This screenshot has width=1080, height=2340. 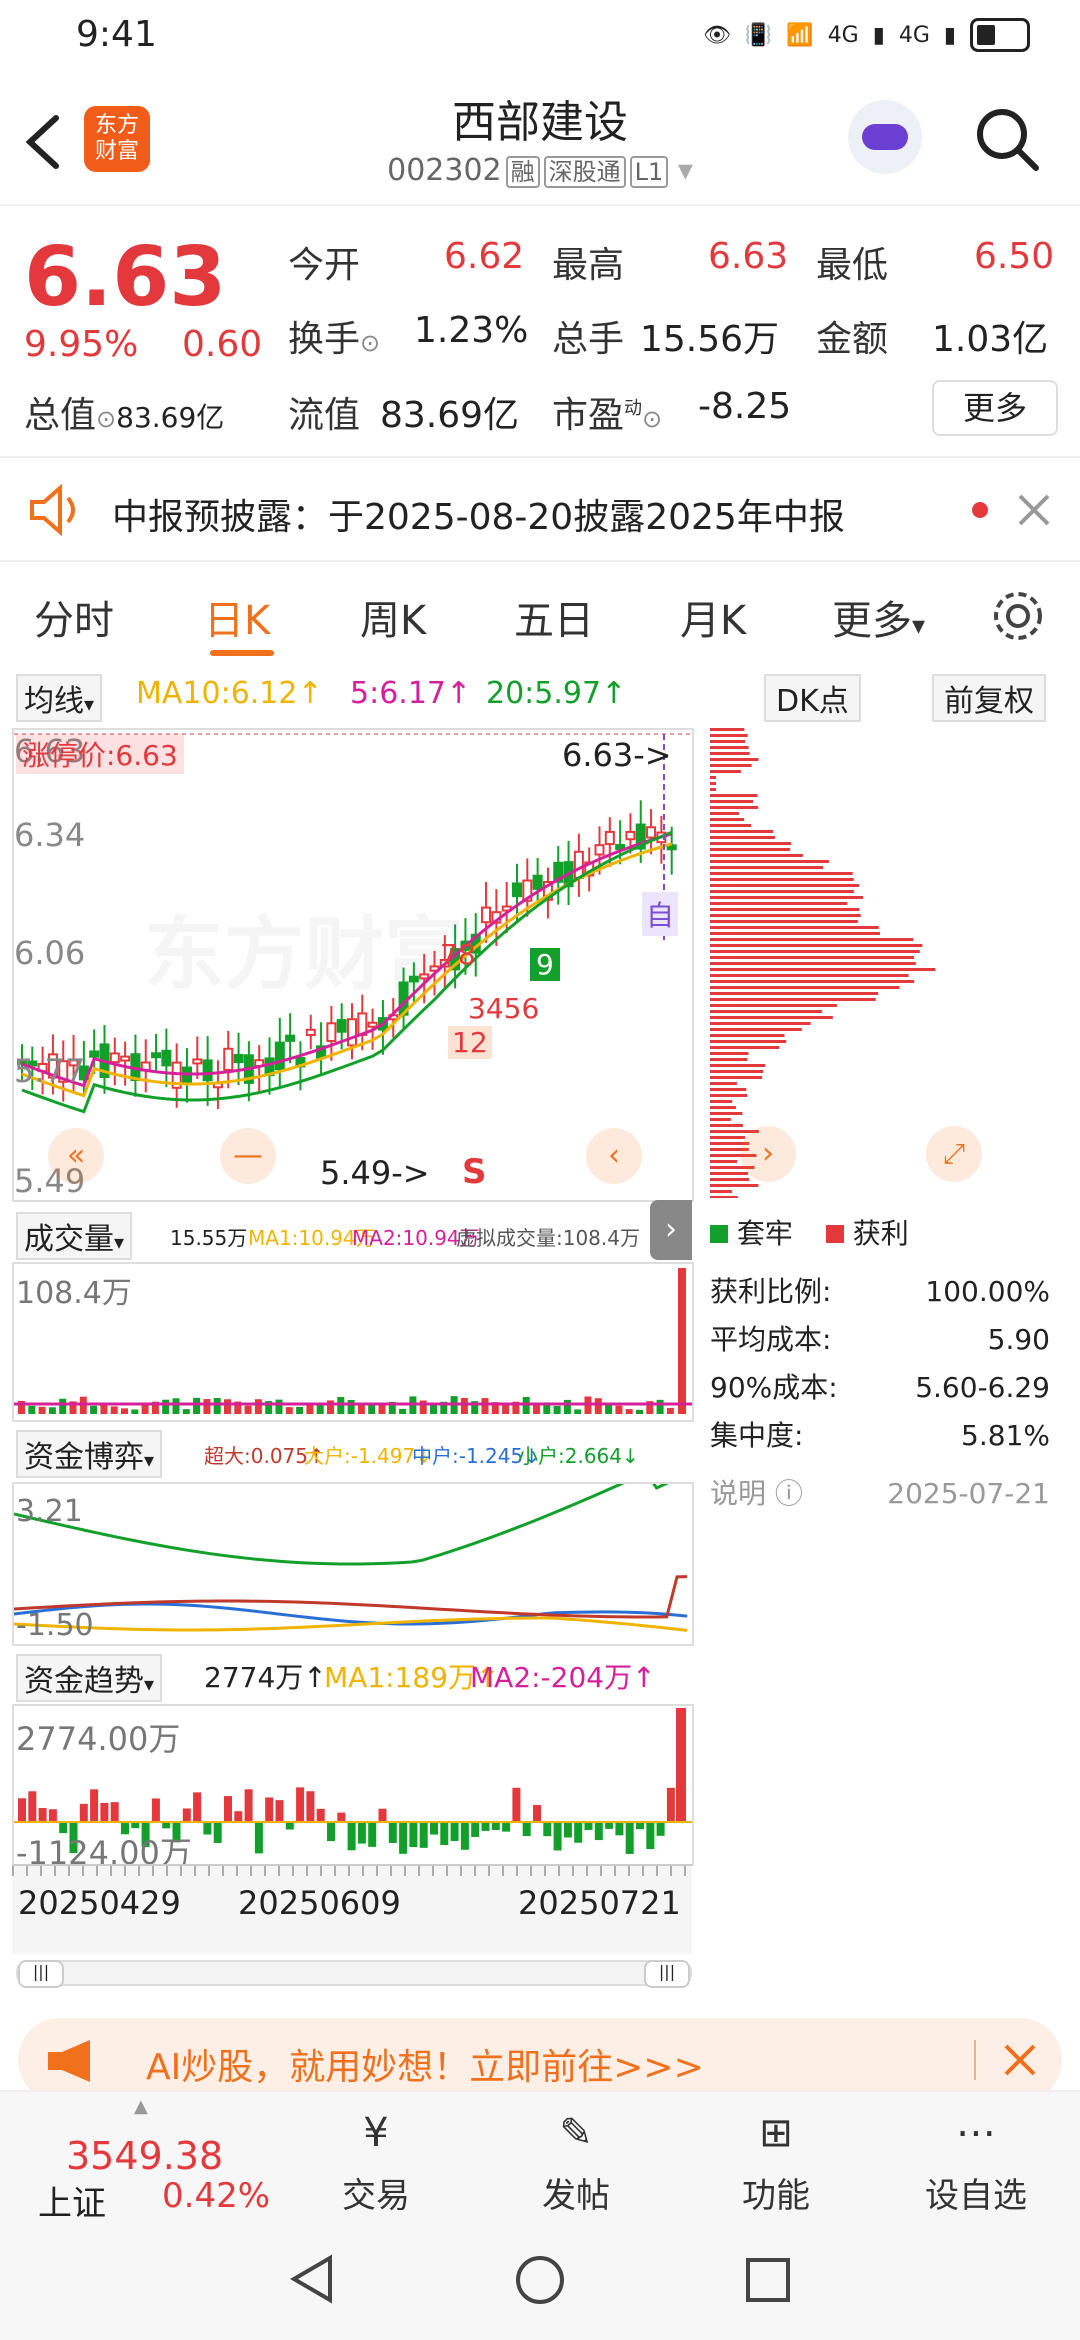 I want to click on legend-loss: 套牢, so click(x=764, y=1233).